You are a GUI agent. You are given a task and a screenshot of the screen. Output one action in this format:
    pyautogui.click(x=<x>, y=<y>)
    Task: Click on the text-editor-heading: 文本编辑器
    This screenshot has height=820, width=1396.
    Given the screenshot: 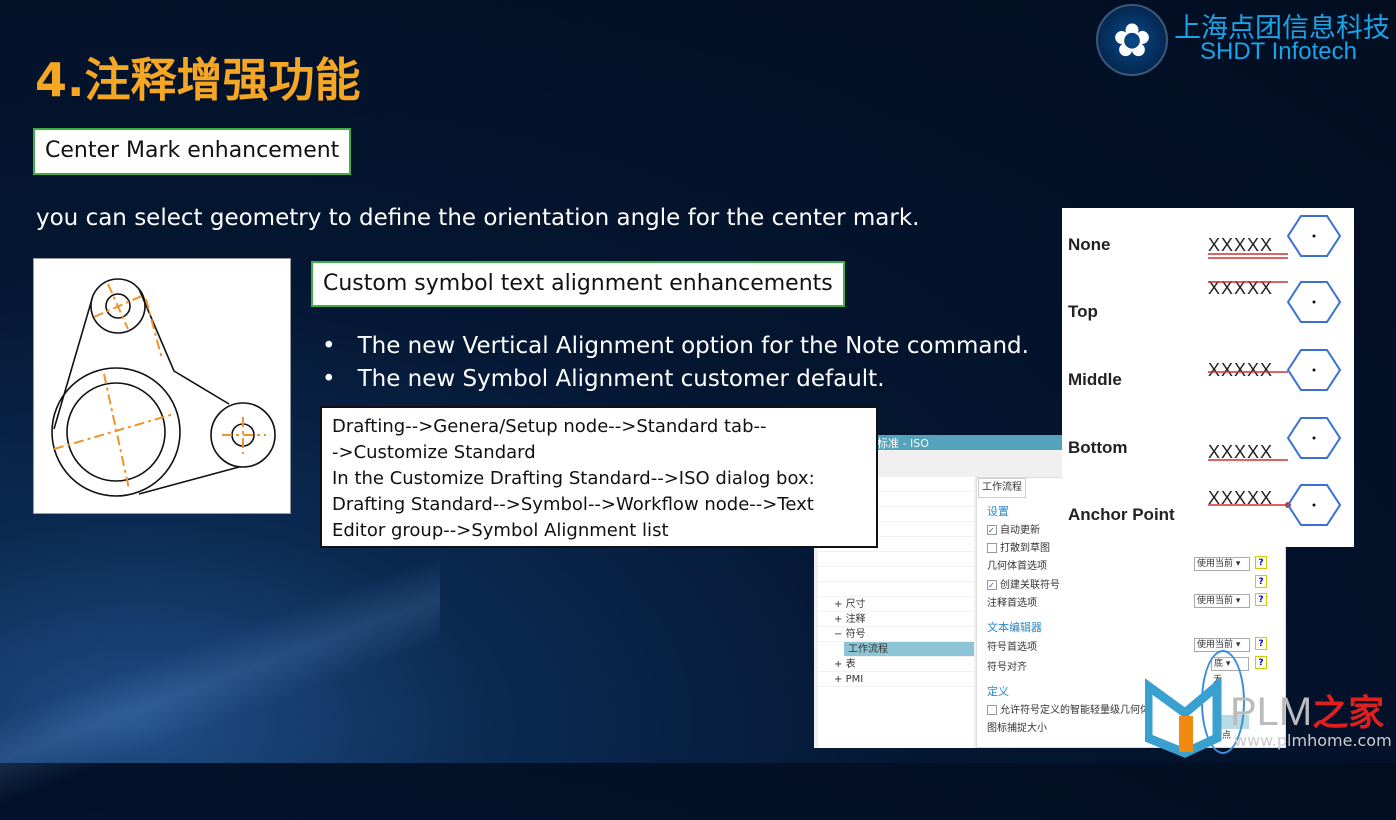 What is the action you would take?
    pyautogui.click(x=1014, y=627)
    